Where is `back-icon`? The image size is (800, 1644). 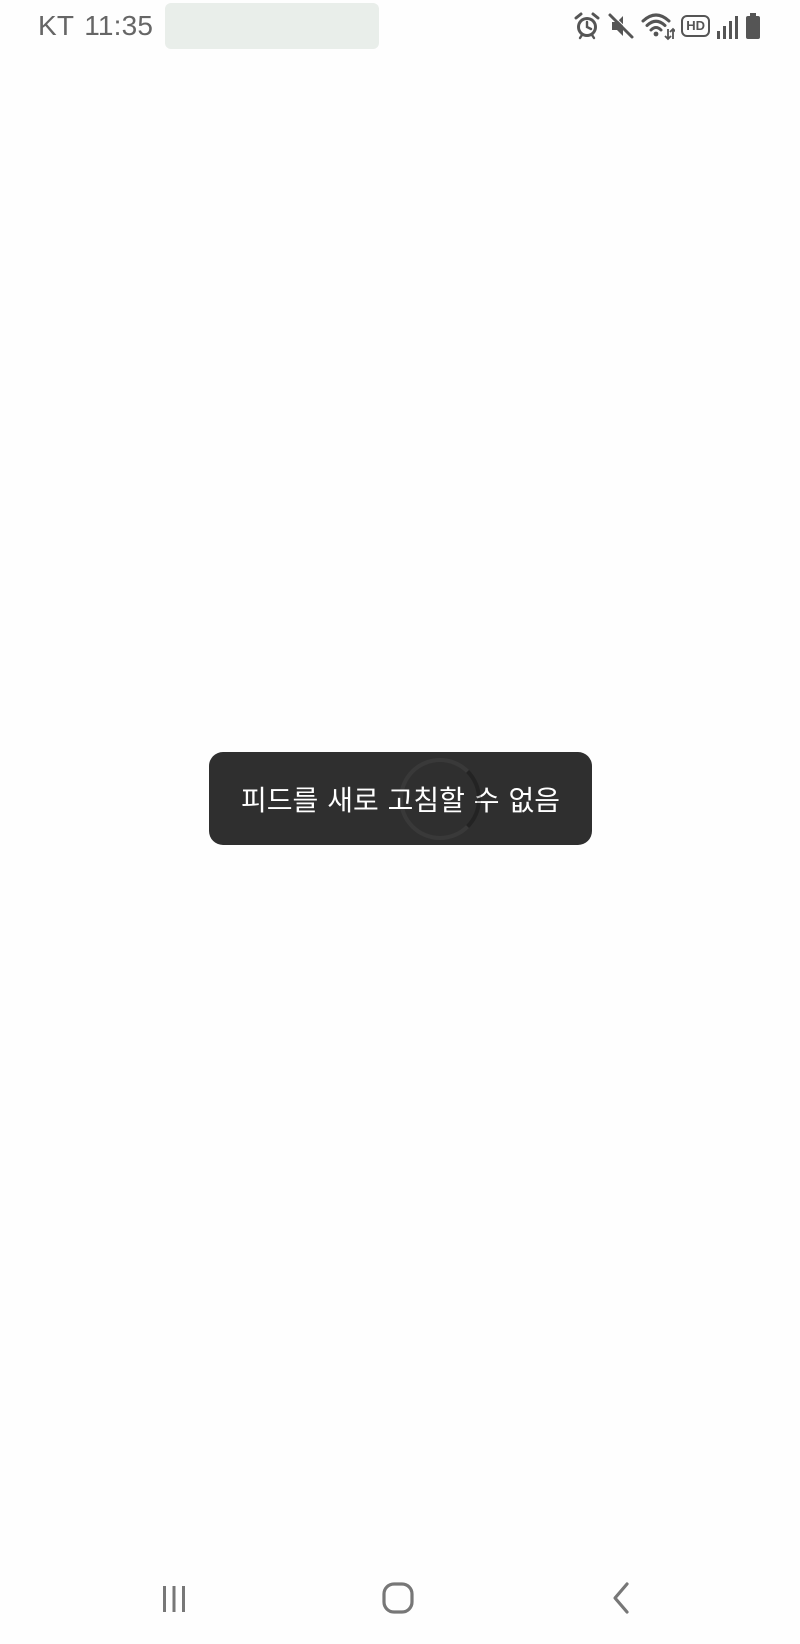 back-icon is located at coordinates (621, 1598).